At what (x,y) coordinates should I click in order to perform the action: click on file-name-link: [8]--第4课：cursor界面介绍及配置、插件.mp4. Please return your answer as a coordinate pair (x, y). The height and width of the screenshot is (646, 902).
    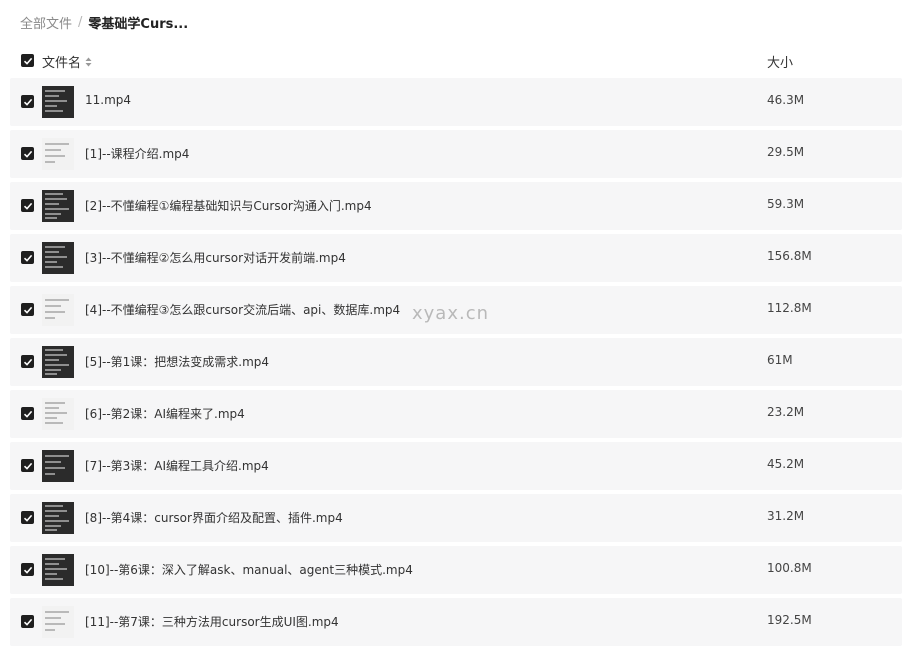
    Looking at the image, I should click on (214, 517).